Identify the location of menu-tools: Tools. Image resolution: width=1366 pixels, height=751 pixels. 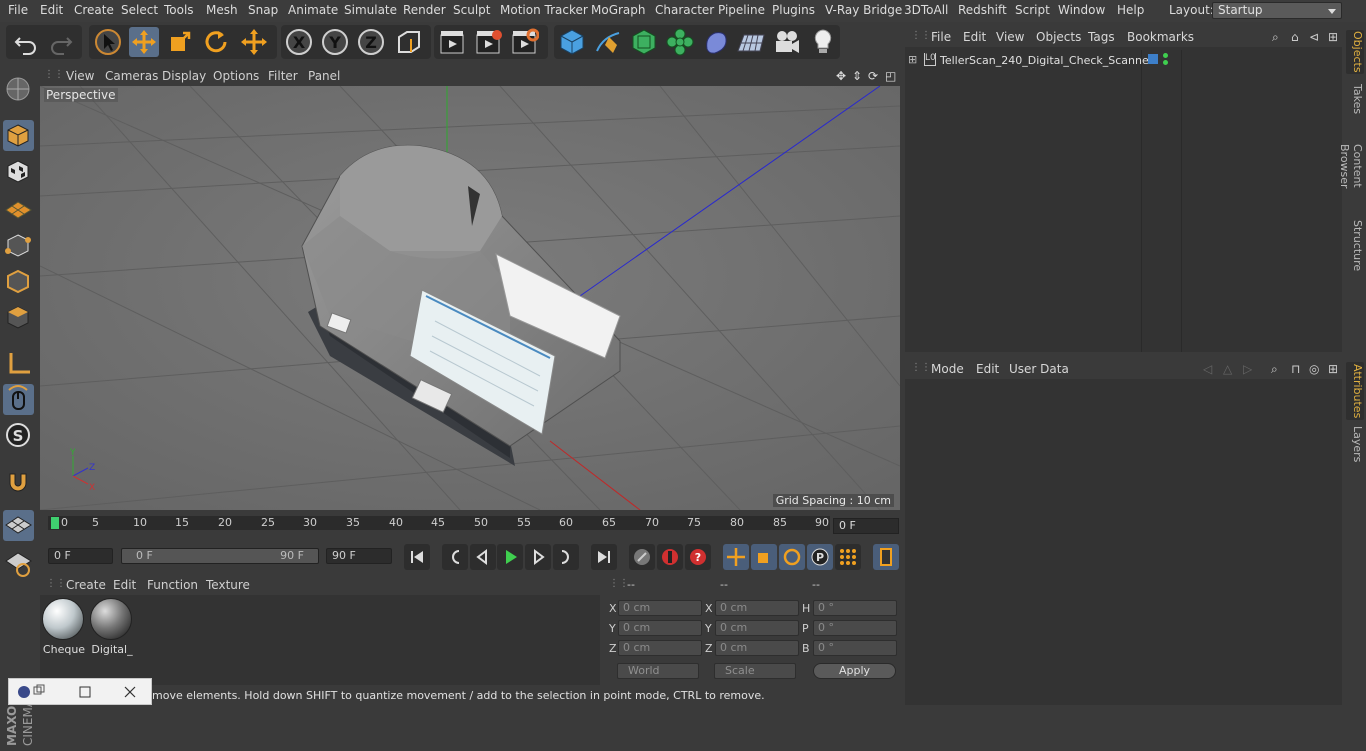
(179, 10).